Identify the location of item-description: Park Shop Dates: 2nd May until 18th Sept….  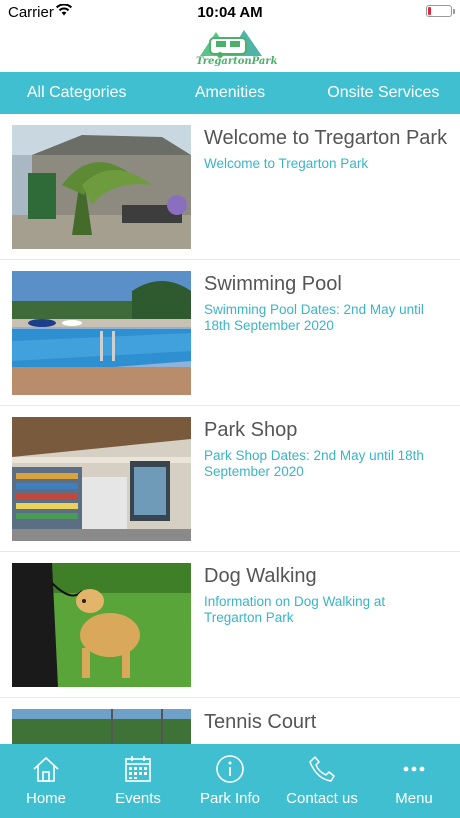
(314, 463).